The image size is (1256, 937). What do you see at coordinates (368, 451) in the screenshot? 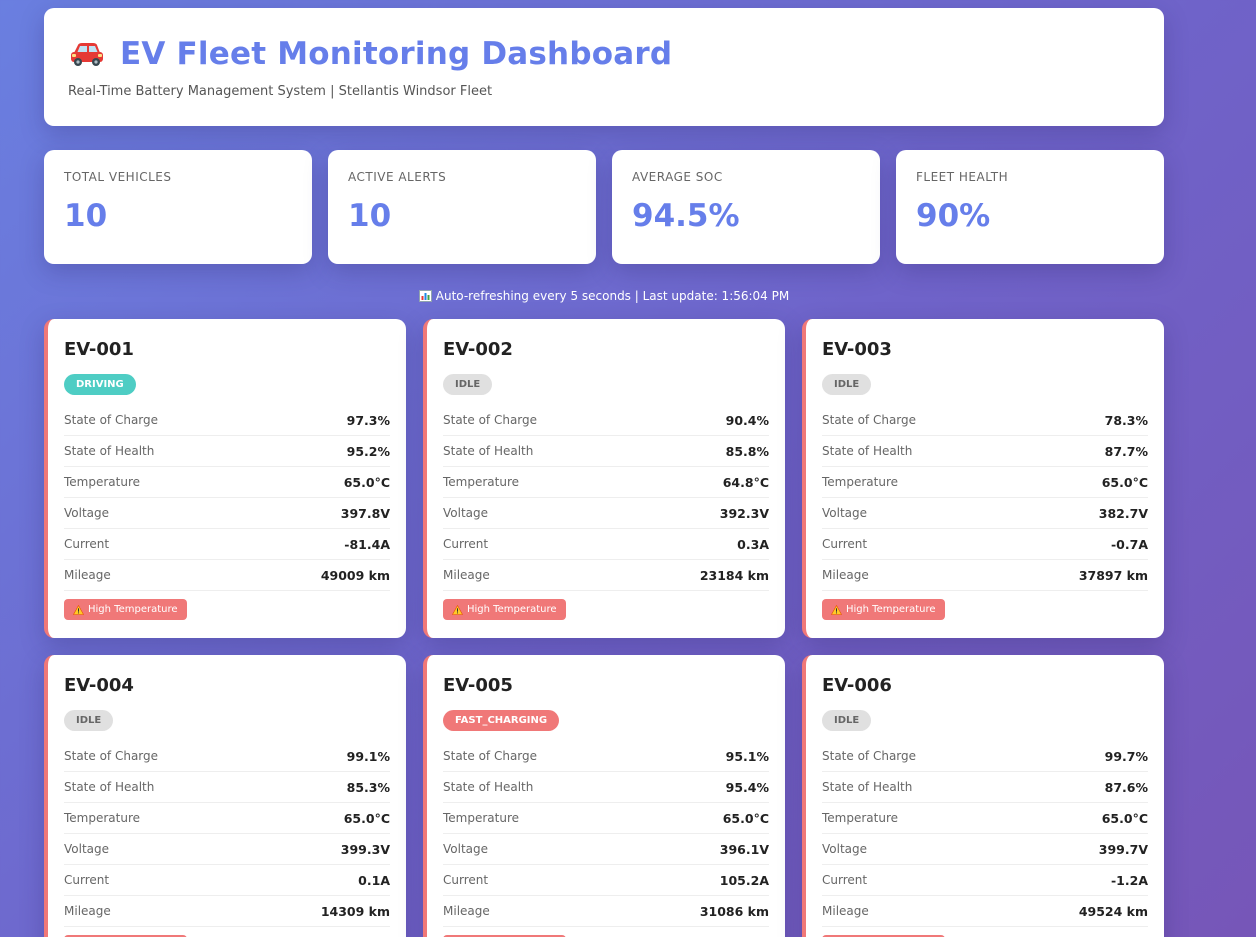
I see `metric-value: 95.2%` at bounding box center [368, 451].